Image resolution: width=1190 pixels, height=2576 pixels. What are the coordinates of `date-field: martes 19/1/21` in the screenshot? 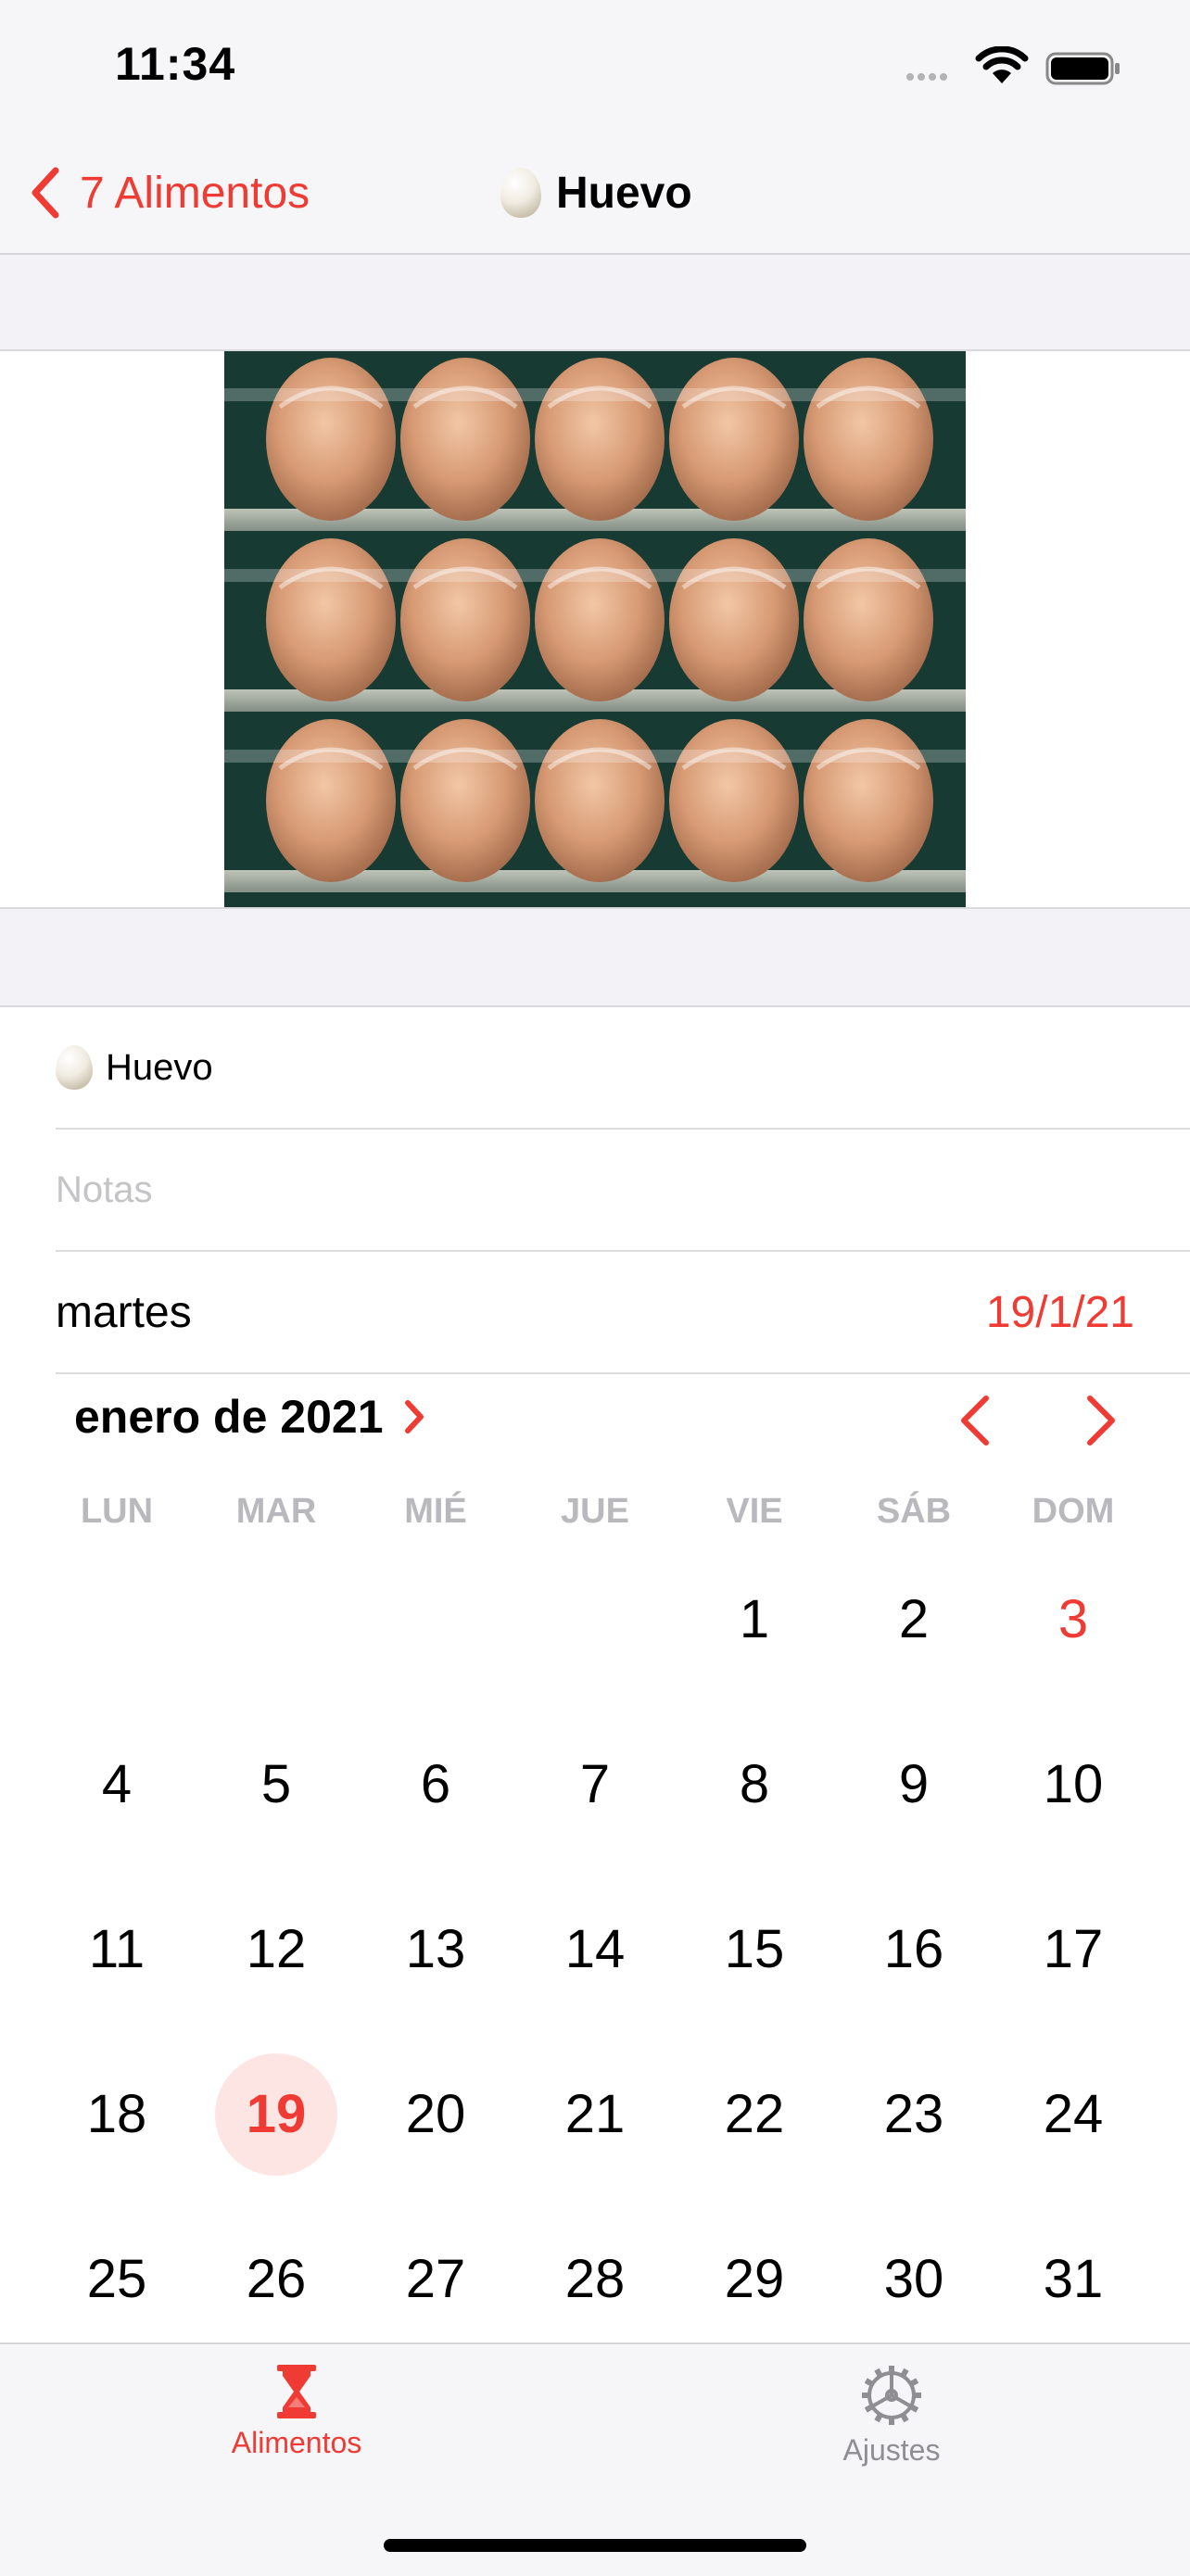 It's located at (623, 1313).